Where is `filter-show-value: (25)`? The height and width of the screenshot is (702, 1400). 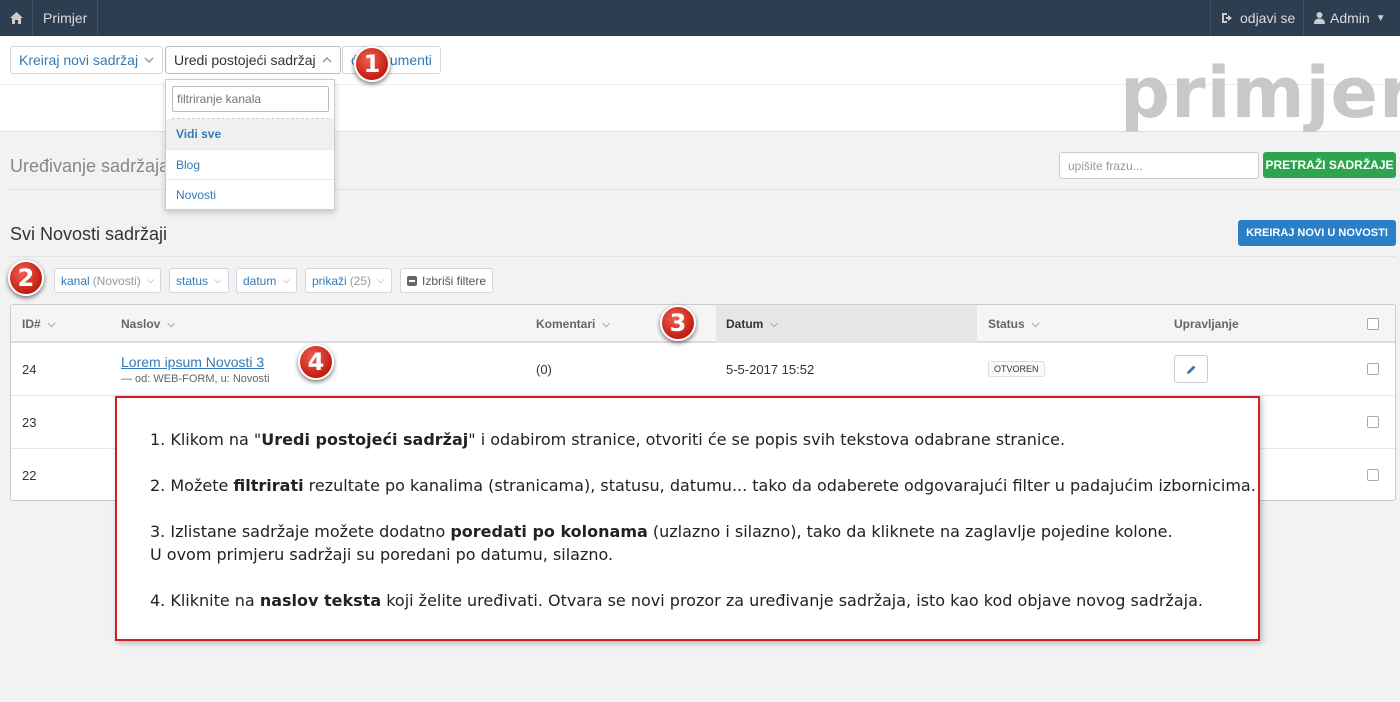
filter-show-value: (25) is located at coordinates (360, 280).